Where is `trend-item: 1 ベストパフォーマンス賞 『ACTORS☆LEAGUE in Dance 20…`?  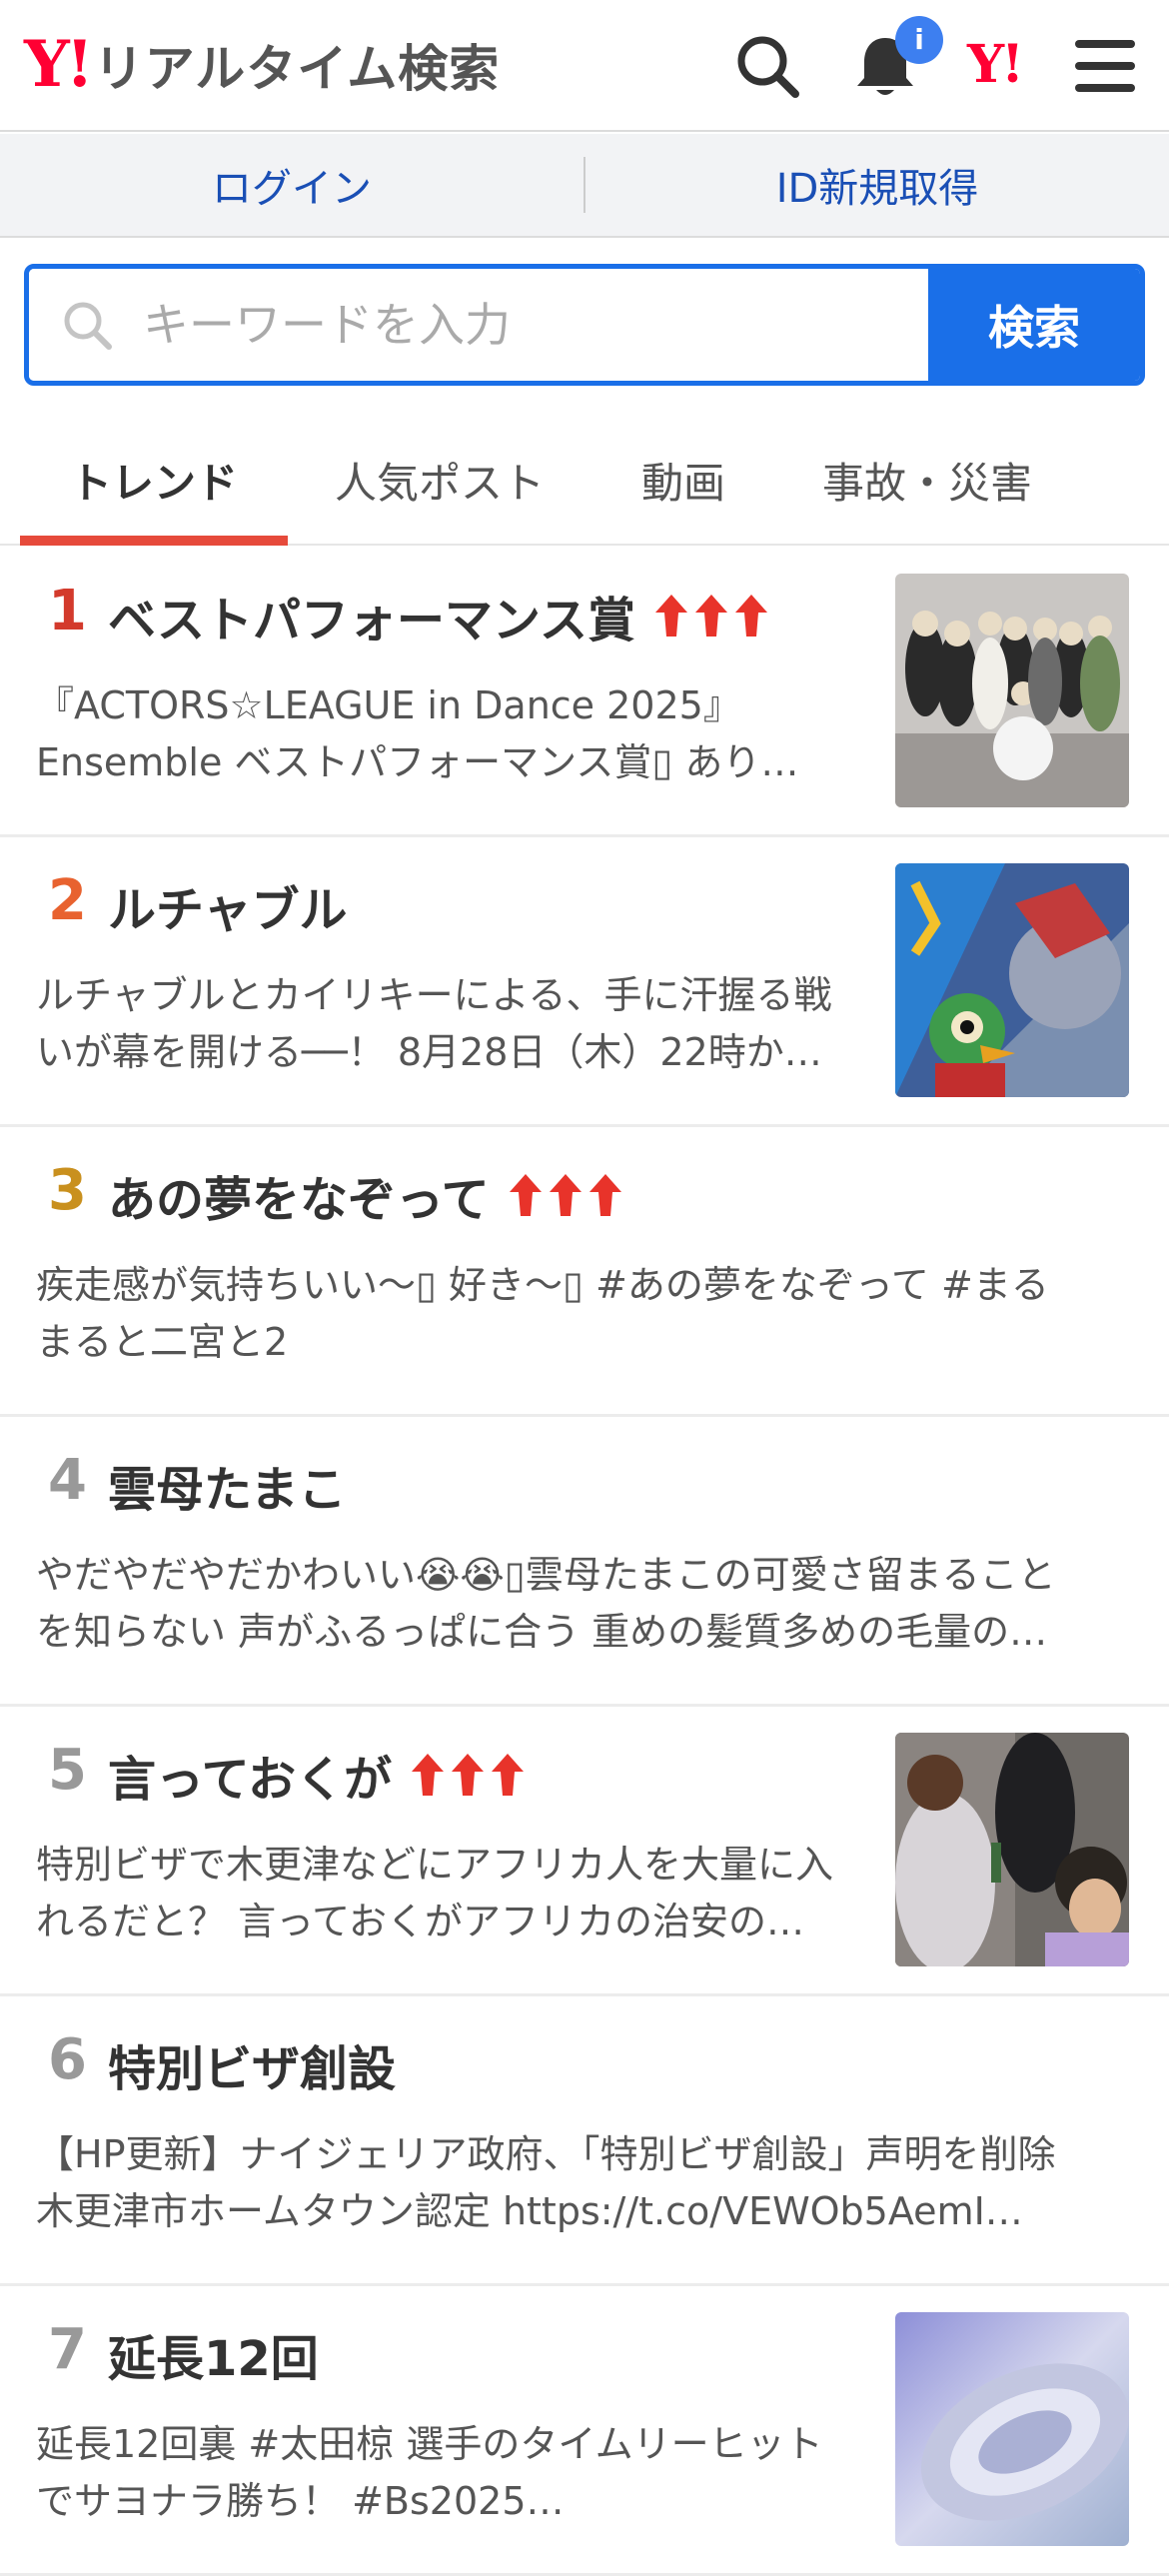 trend-item: 1 ベストパフォーマンス賞 『ACTORS☆LEAGUE in Dance 20… is located at coordinates (584, 692).